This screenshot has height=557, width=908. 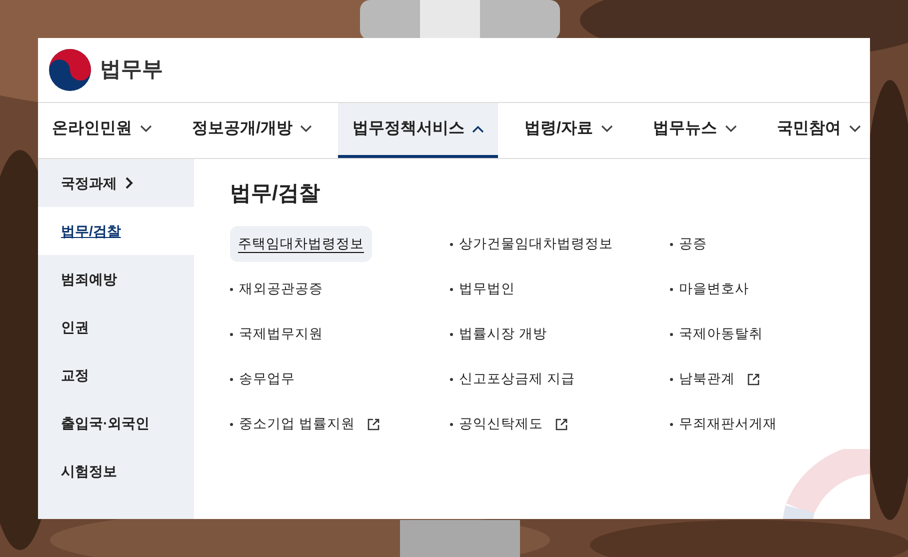 What do you see at coordinates (560, 424) in the screenshot?
I see `menu-link: 공익신탁제도` at bounding box center [560, 424].